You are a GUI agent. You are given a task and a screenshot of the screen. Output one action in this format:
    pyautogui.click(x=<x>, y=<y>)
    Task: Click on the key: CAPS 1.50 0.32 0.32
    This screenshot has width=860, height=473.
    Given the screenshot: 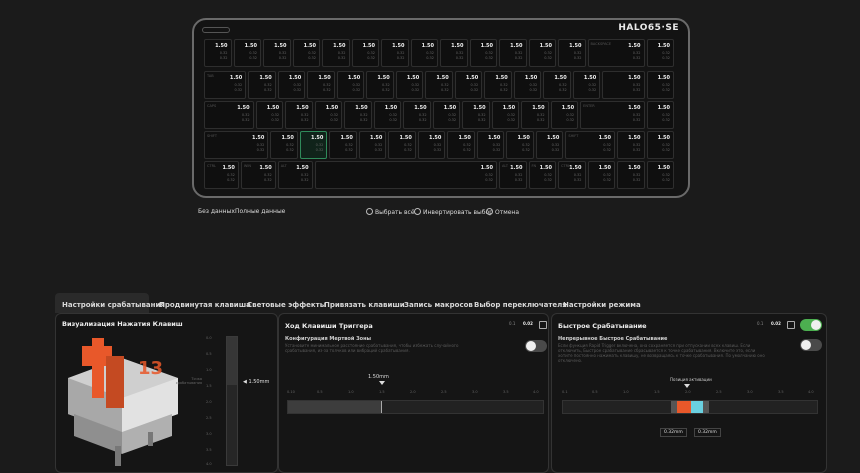 What is the action you would take?
    pyautogui.click(x=229, y=115)
    